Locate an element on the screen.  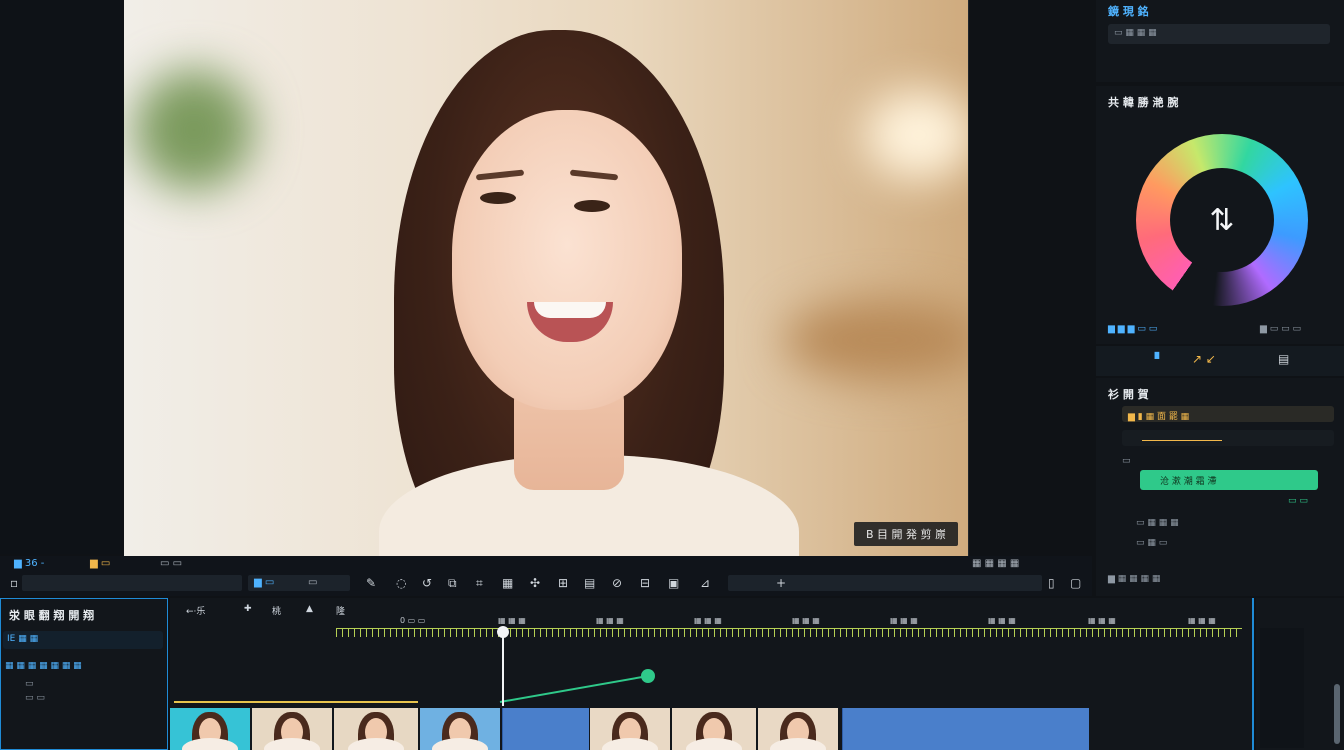
track-panel-title: 泶 眼 翻 翔 開 翔 is located at coordinates (52, 615).